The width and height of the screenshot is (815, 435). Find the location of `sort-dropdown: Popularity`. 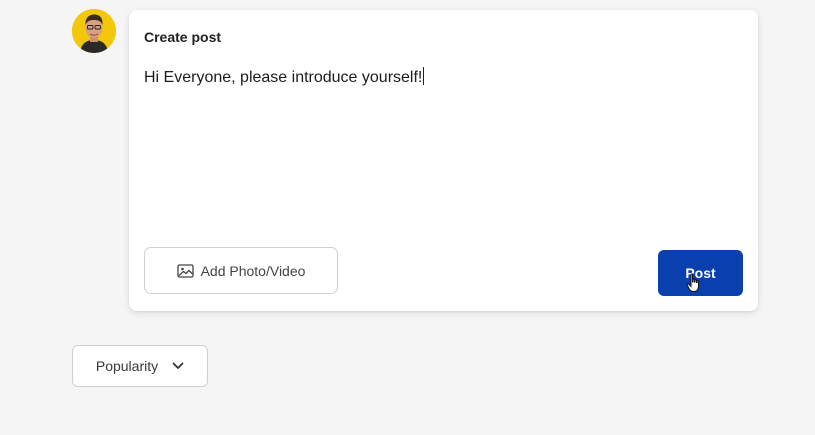

sort-dropdown: Popularity is located at coordinates (140, 366).